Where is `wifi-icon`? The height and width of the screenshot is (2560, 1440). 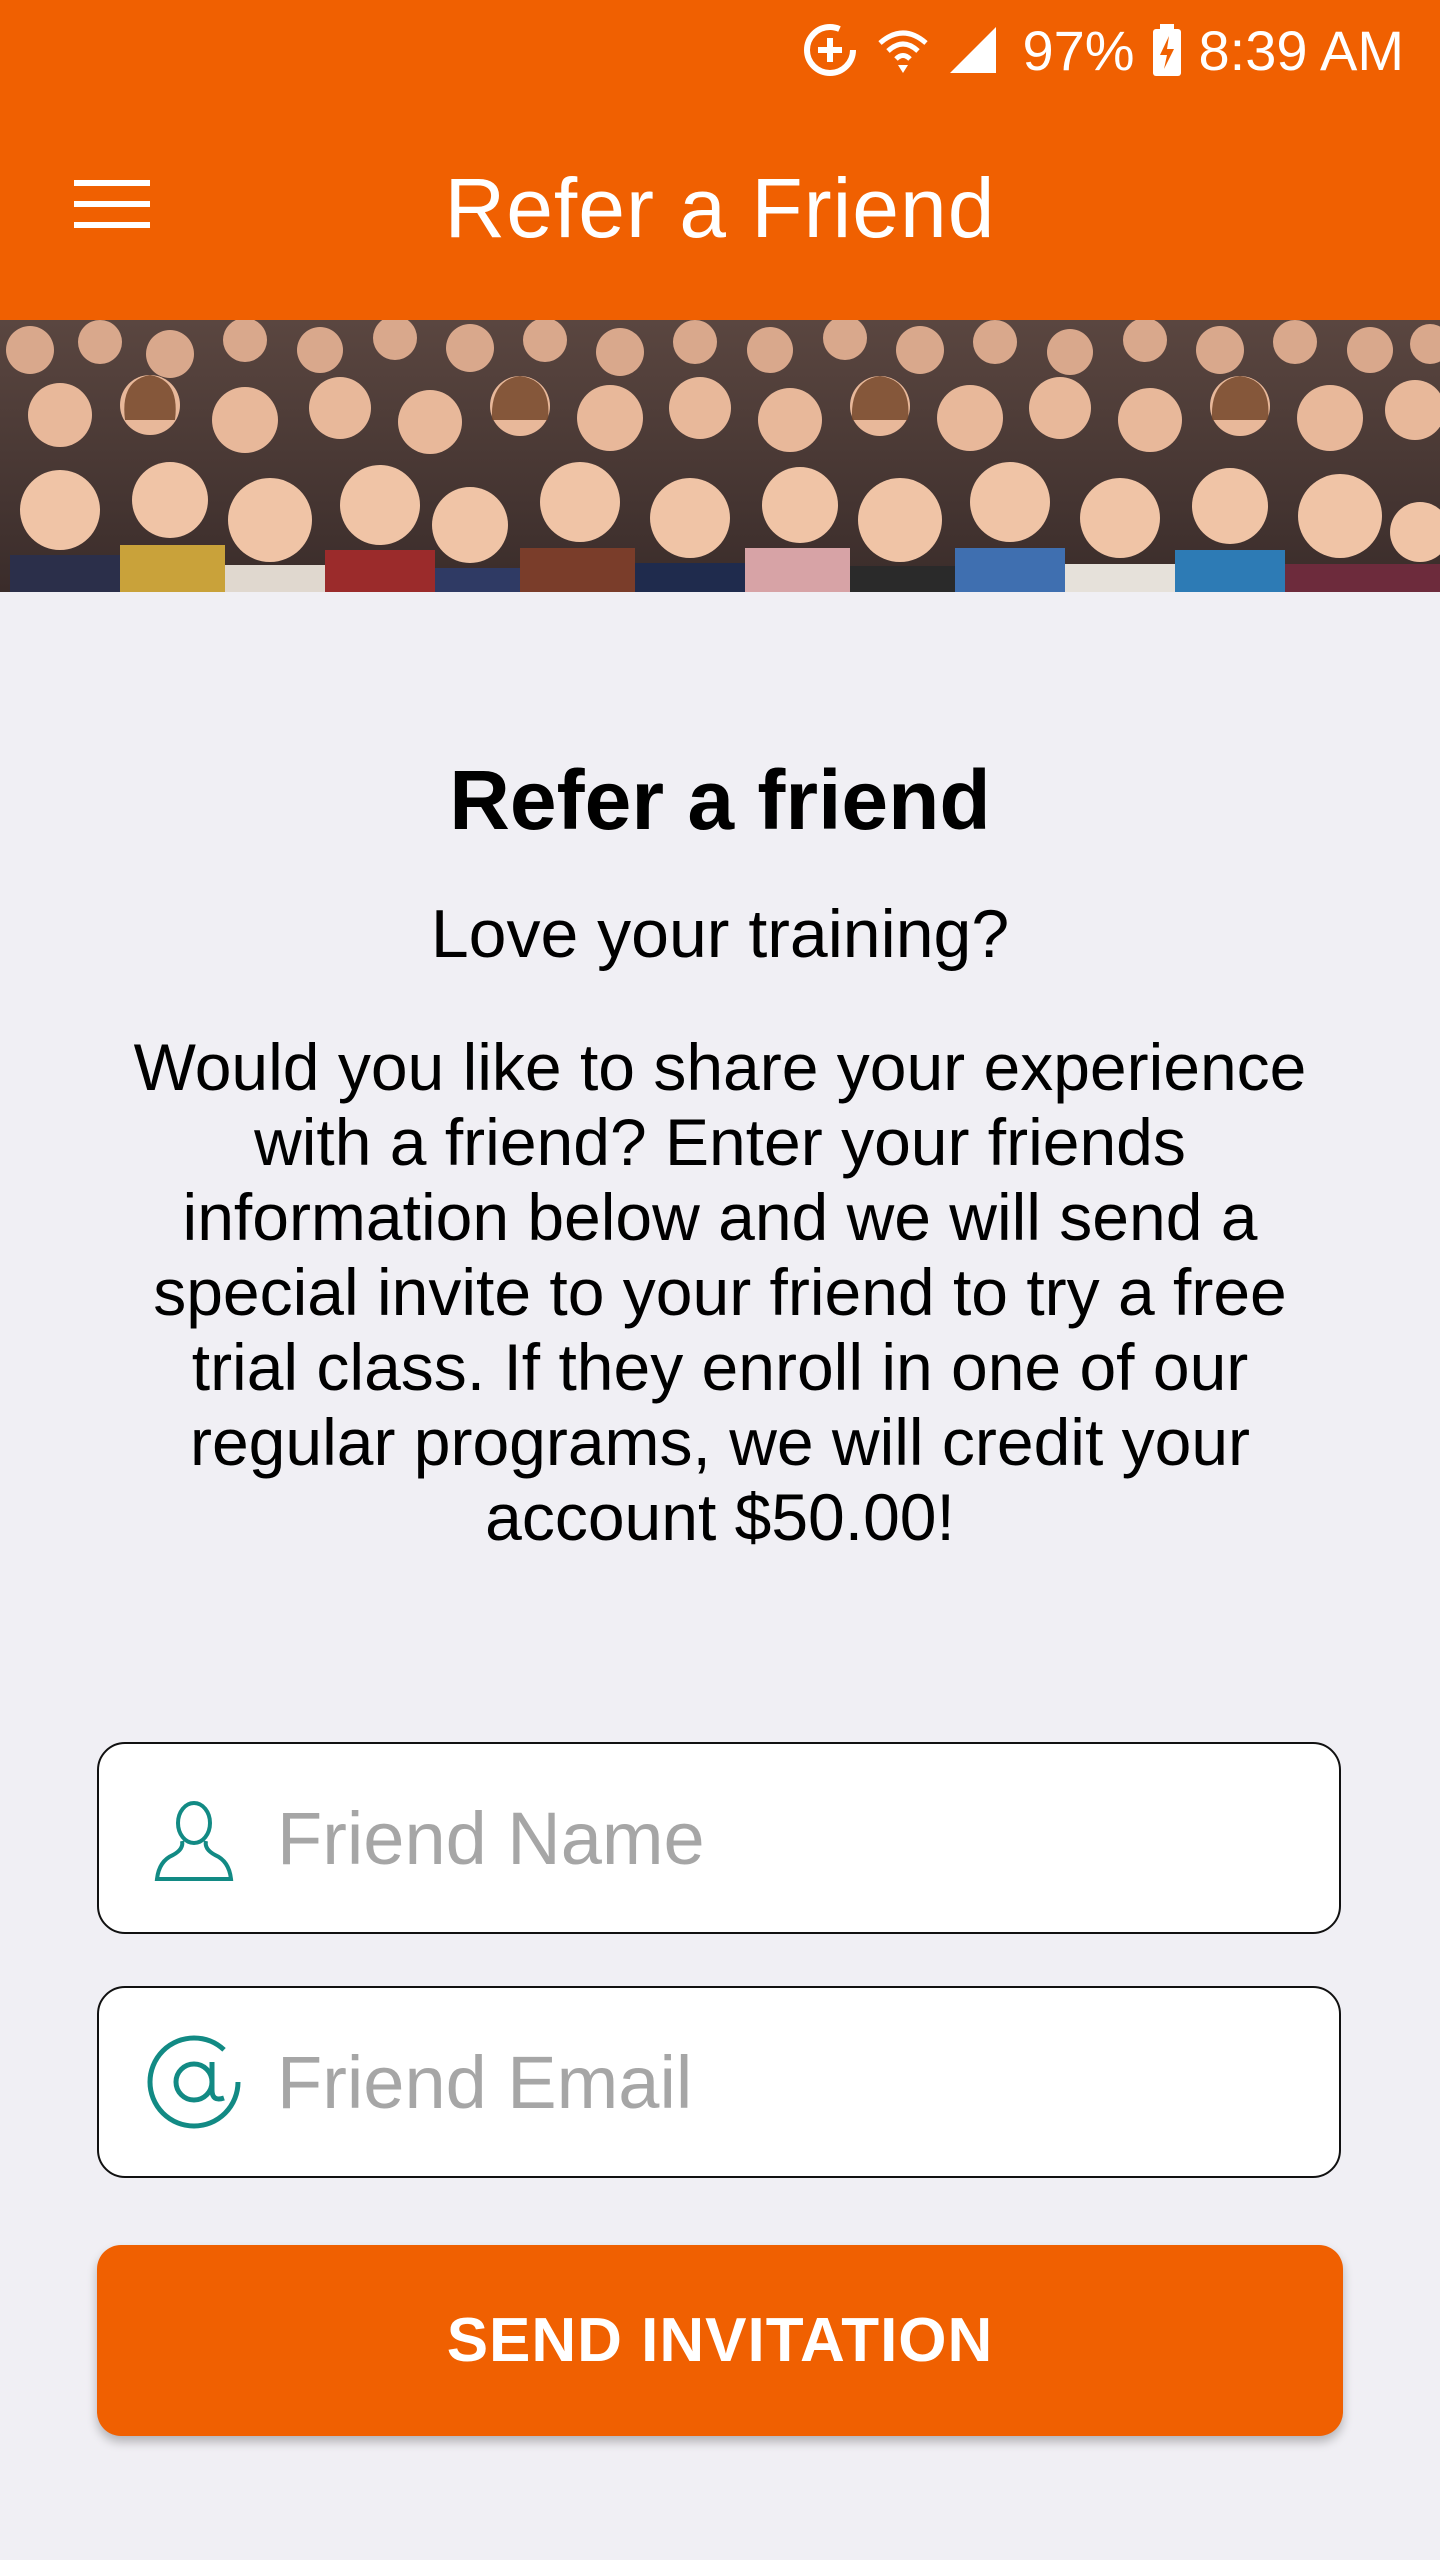 wifi-icon is located at coordinates (903, 50).